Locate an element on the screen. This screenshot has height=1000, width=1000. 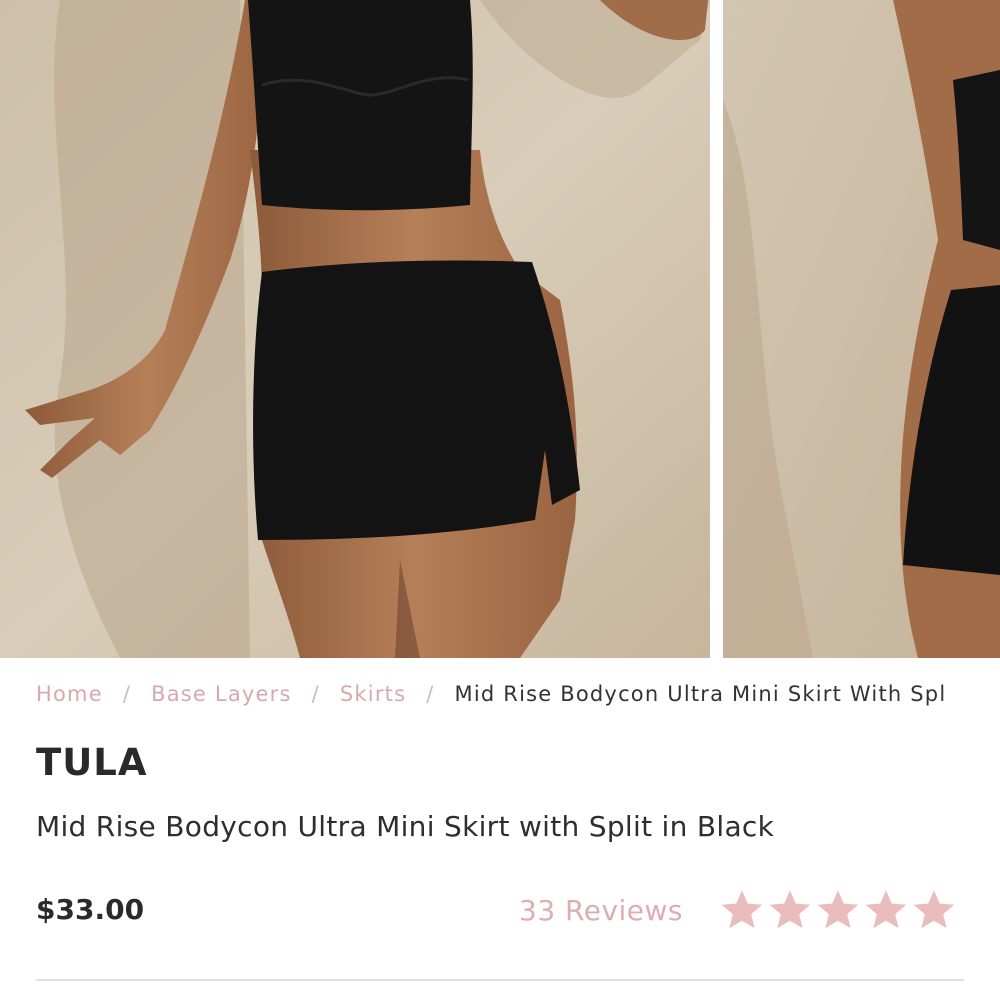
breadcrumb-link-home: Home is located at coordinates (69, 694).